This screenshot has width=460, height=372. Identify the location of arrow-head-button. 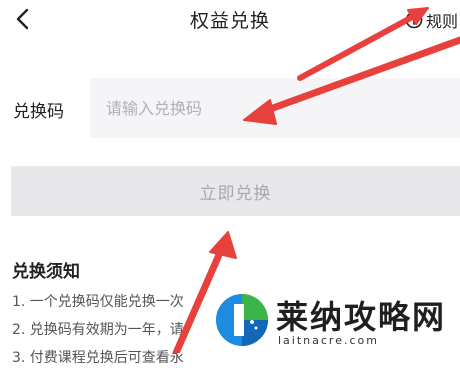
(223, 245).